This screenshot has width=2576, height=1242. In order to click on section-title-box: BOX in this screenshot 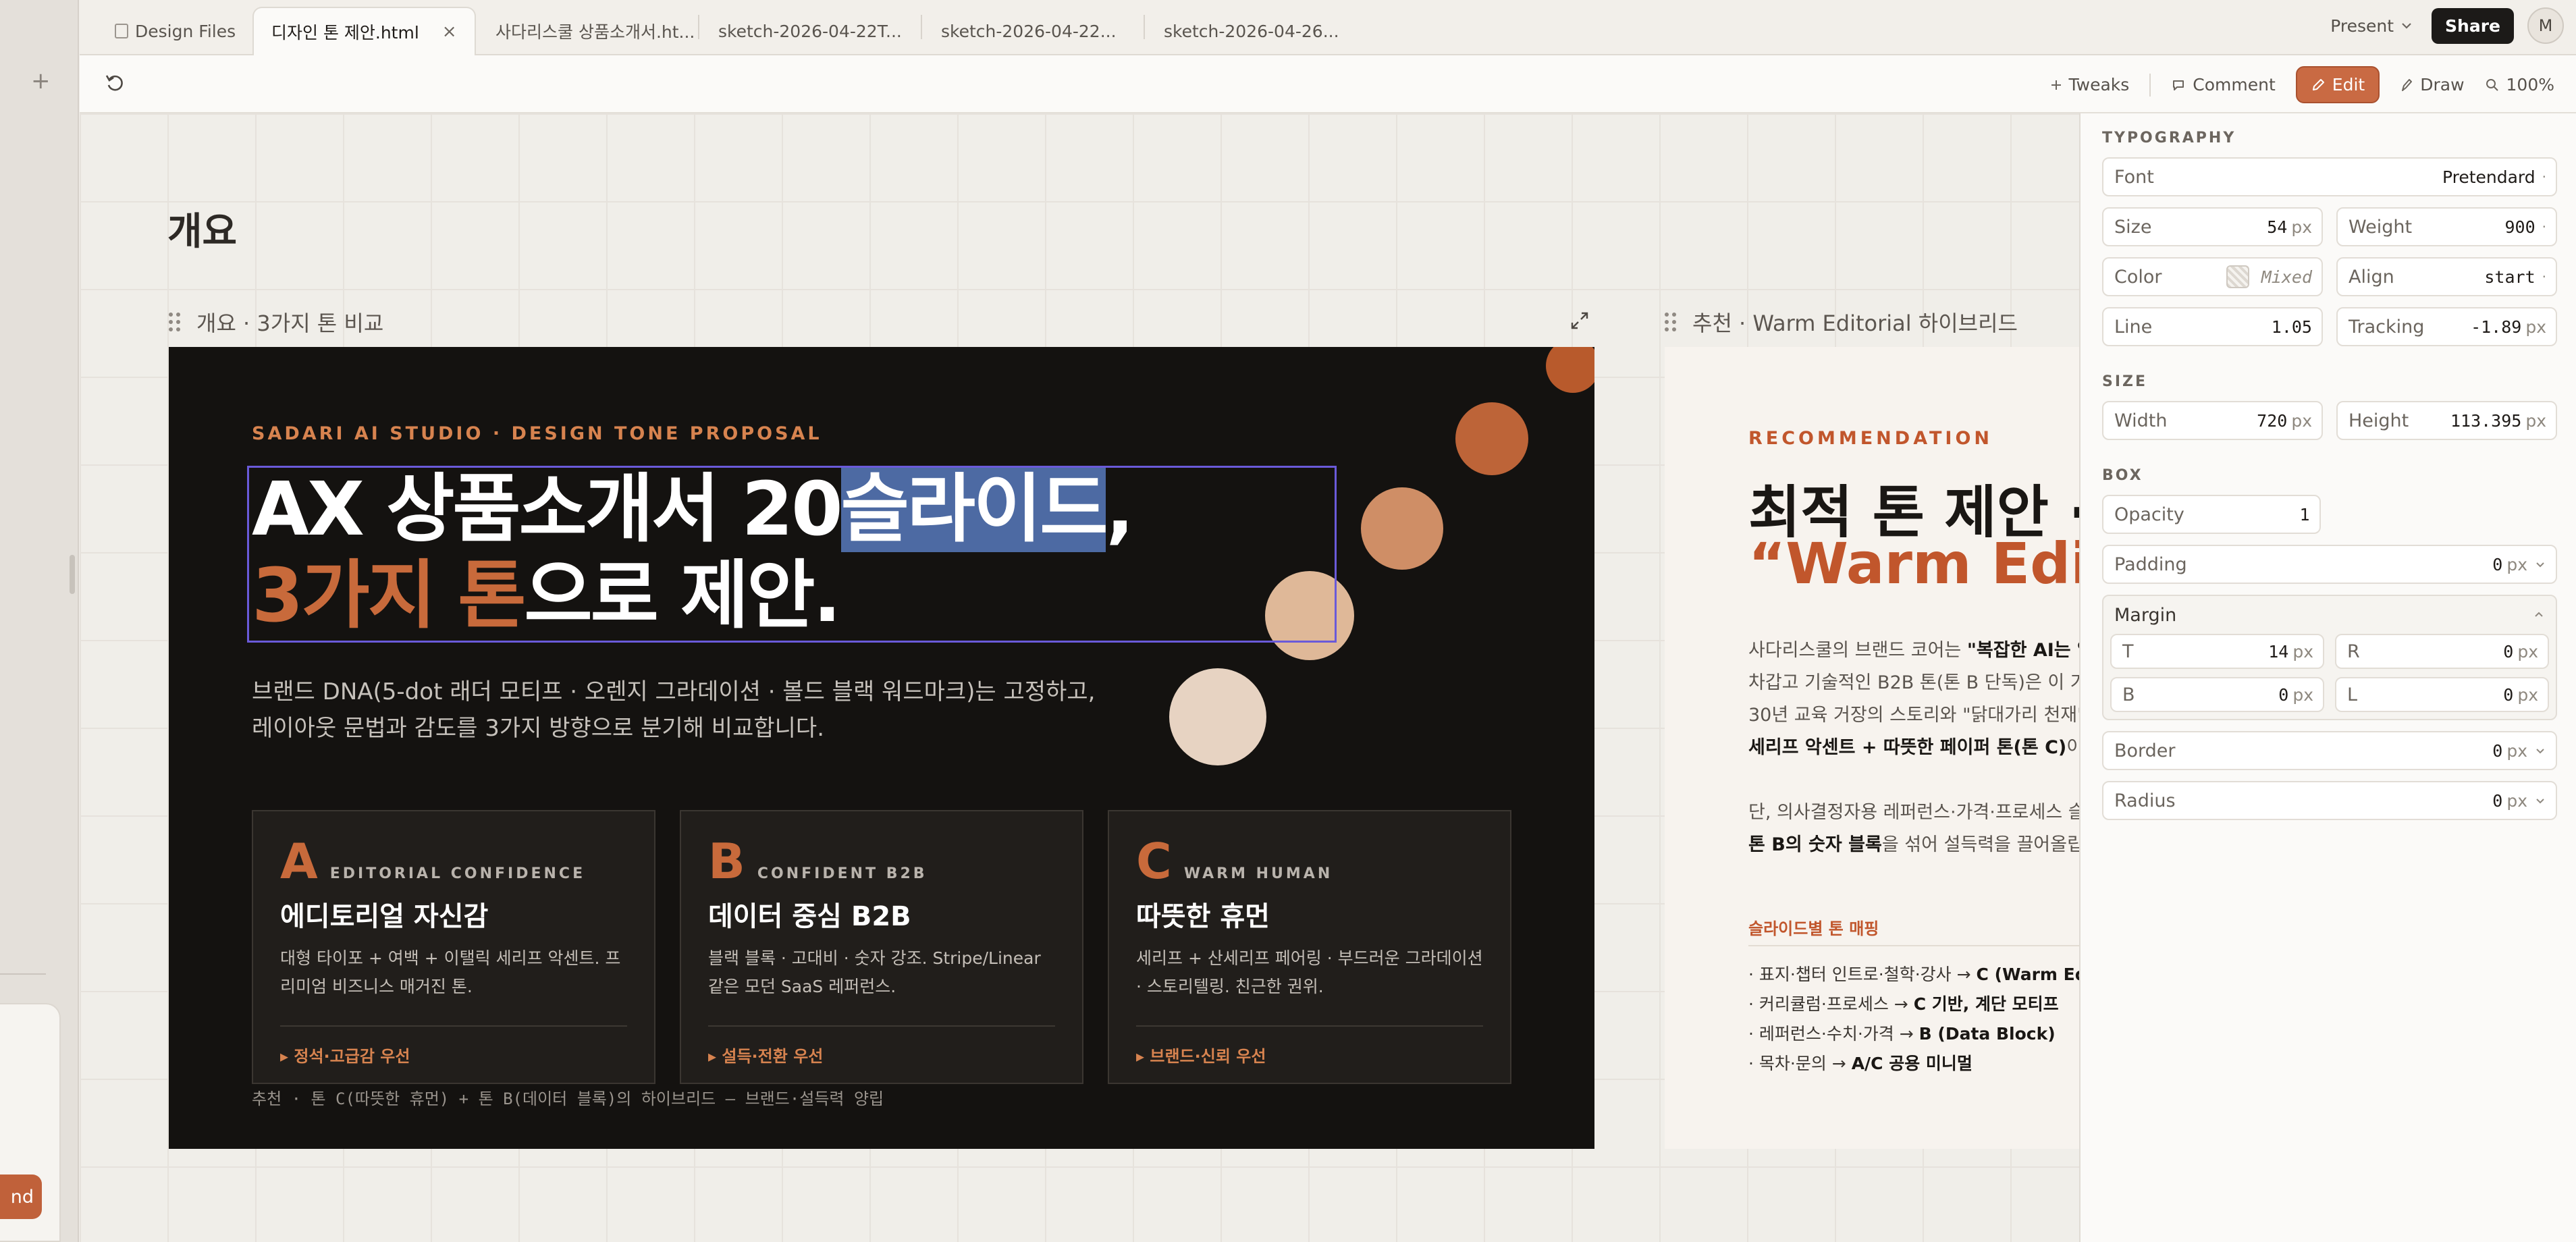, I will do `click(2122, 476)`.